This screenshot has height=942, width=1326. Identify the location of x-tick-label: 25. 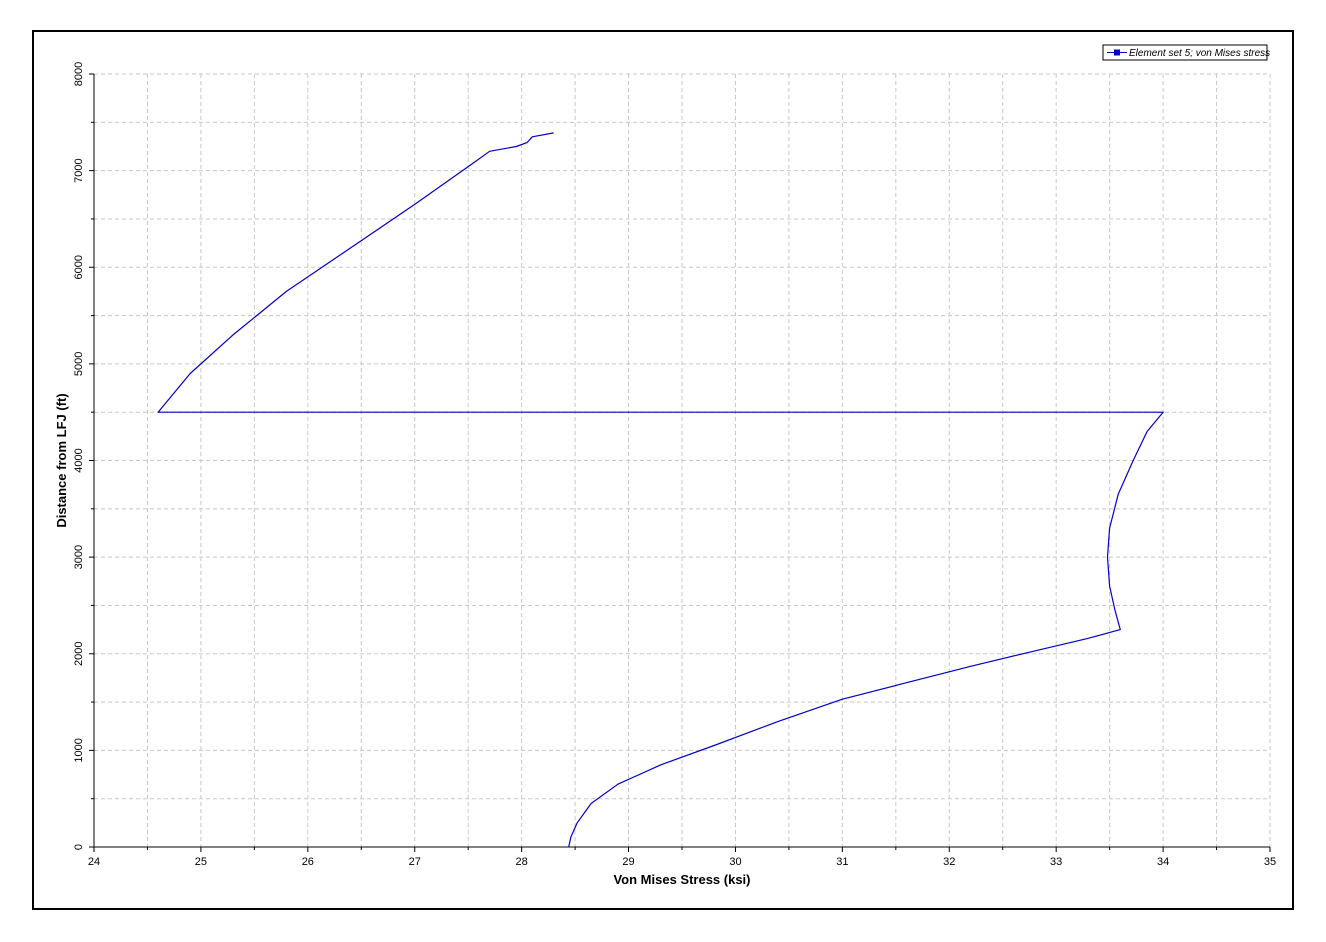
(201, 862).